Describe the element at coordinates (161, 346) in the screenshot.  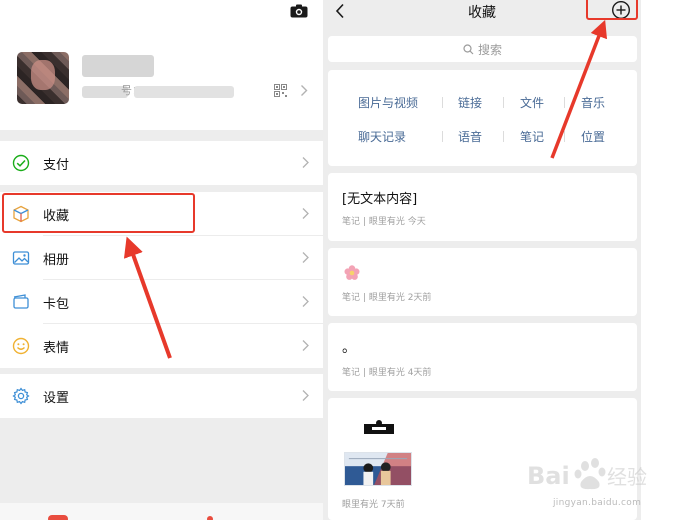
I see `menu-item-stickers: 表情` at that location.